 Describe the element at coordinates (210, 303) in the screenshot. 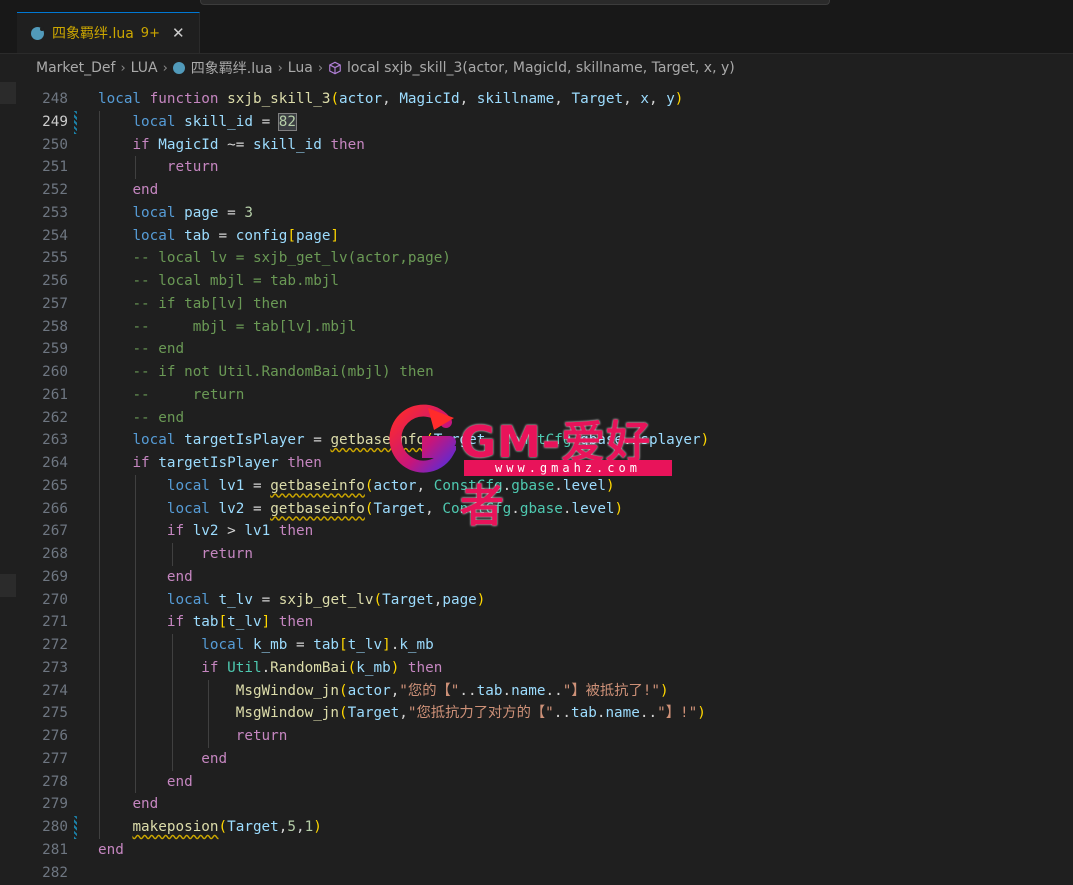

I see `code-text: -- if tab[lv] then` at that location.